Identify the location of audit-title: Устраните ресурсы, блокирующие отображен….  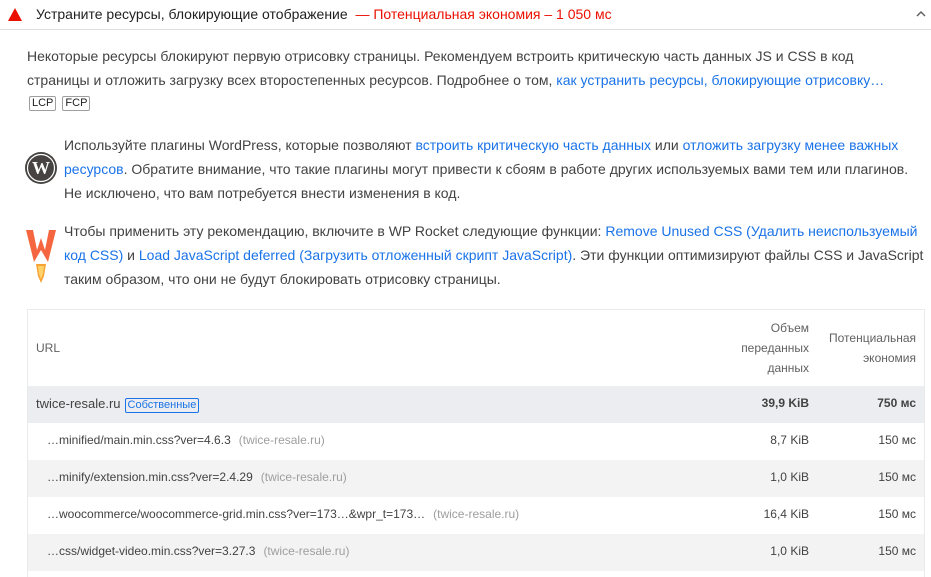
(324, 14).